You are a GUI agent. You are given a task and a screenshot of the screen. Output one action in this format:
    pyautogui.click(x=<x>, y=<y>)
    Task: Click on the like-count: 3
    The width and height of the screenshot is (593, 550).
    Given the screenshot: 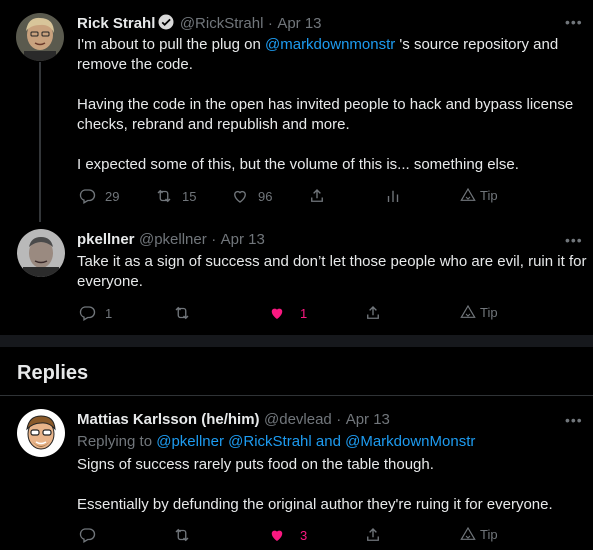 What is the action you would take?
    pyautogui.click(x=304, y=535)
    